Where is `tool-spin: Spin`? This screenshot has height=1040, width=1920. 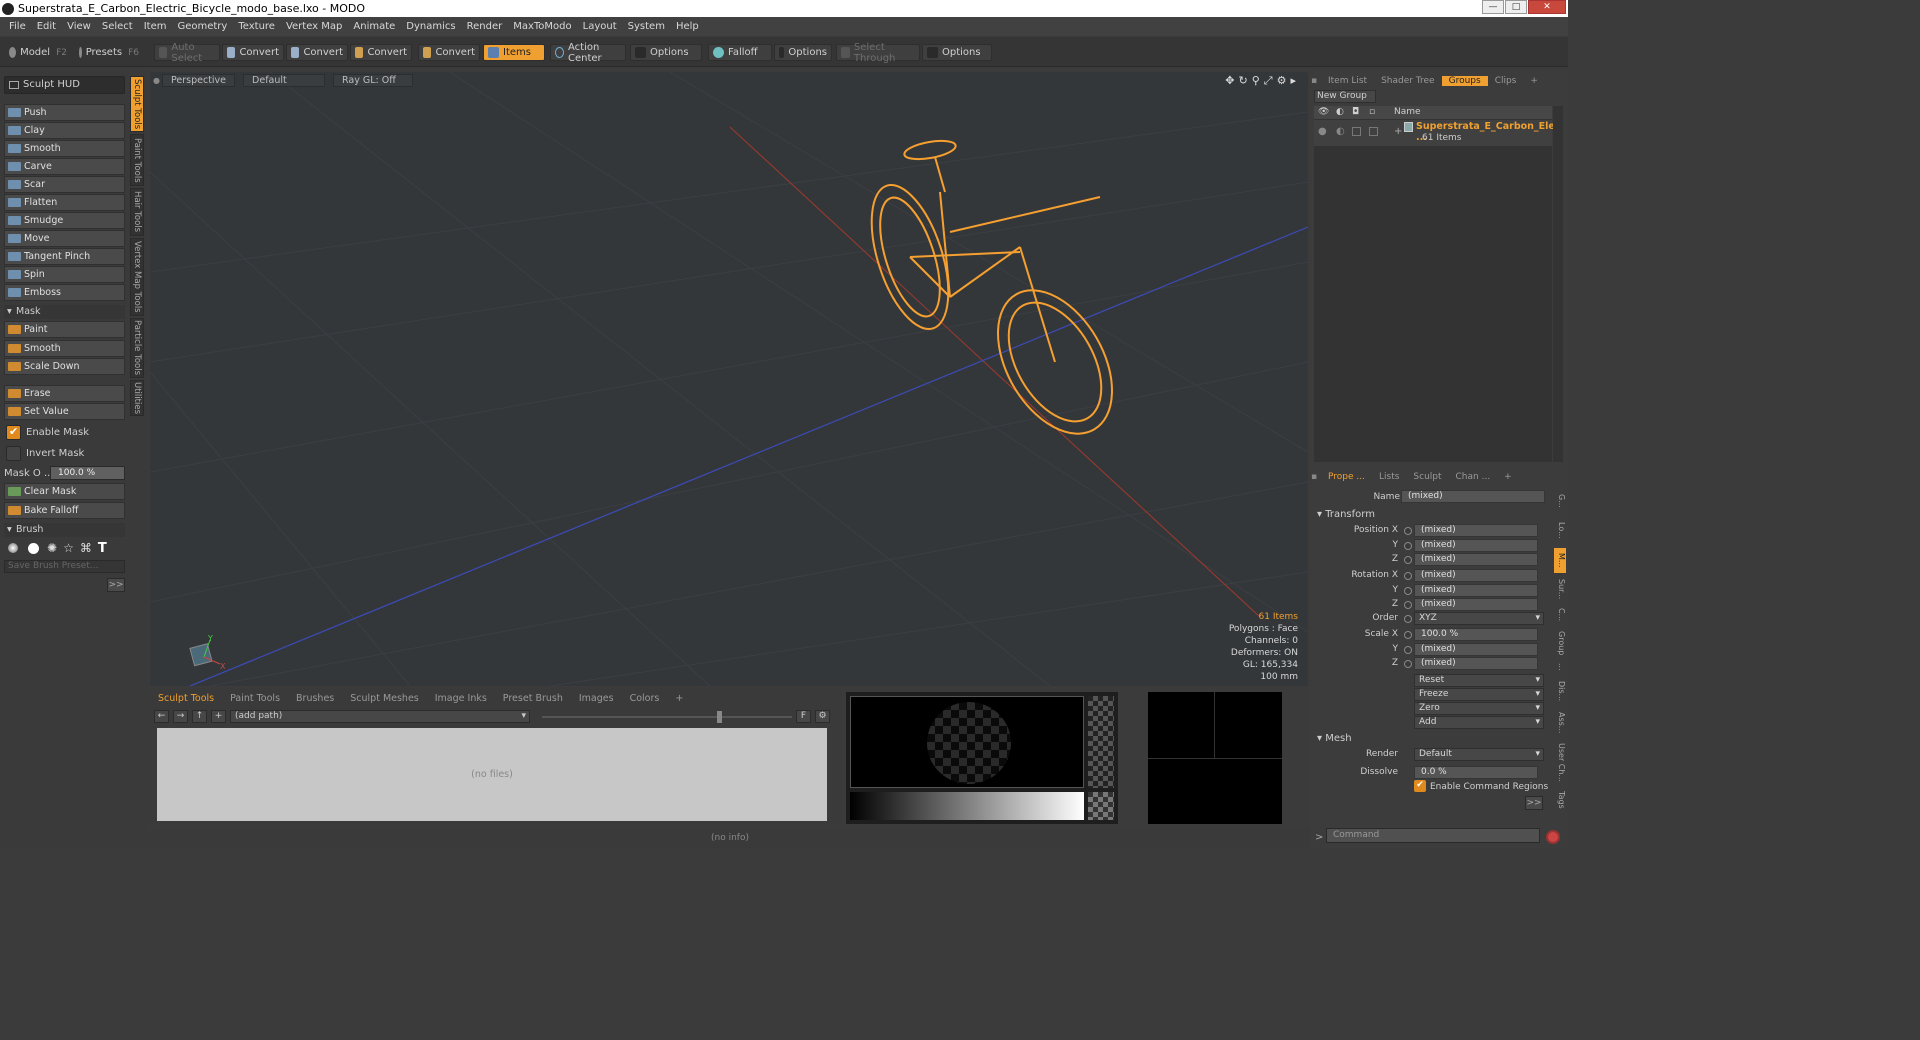 tool-spin: Spin is located at coordinates (64, 274).